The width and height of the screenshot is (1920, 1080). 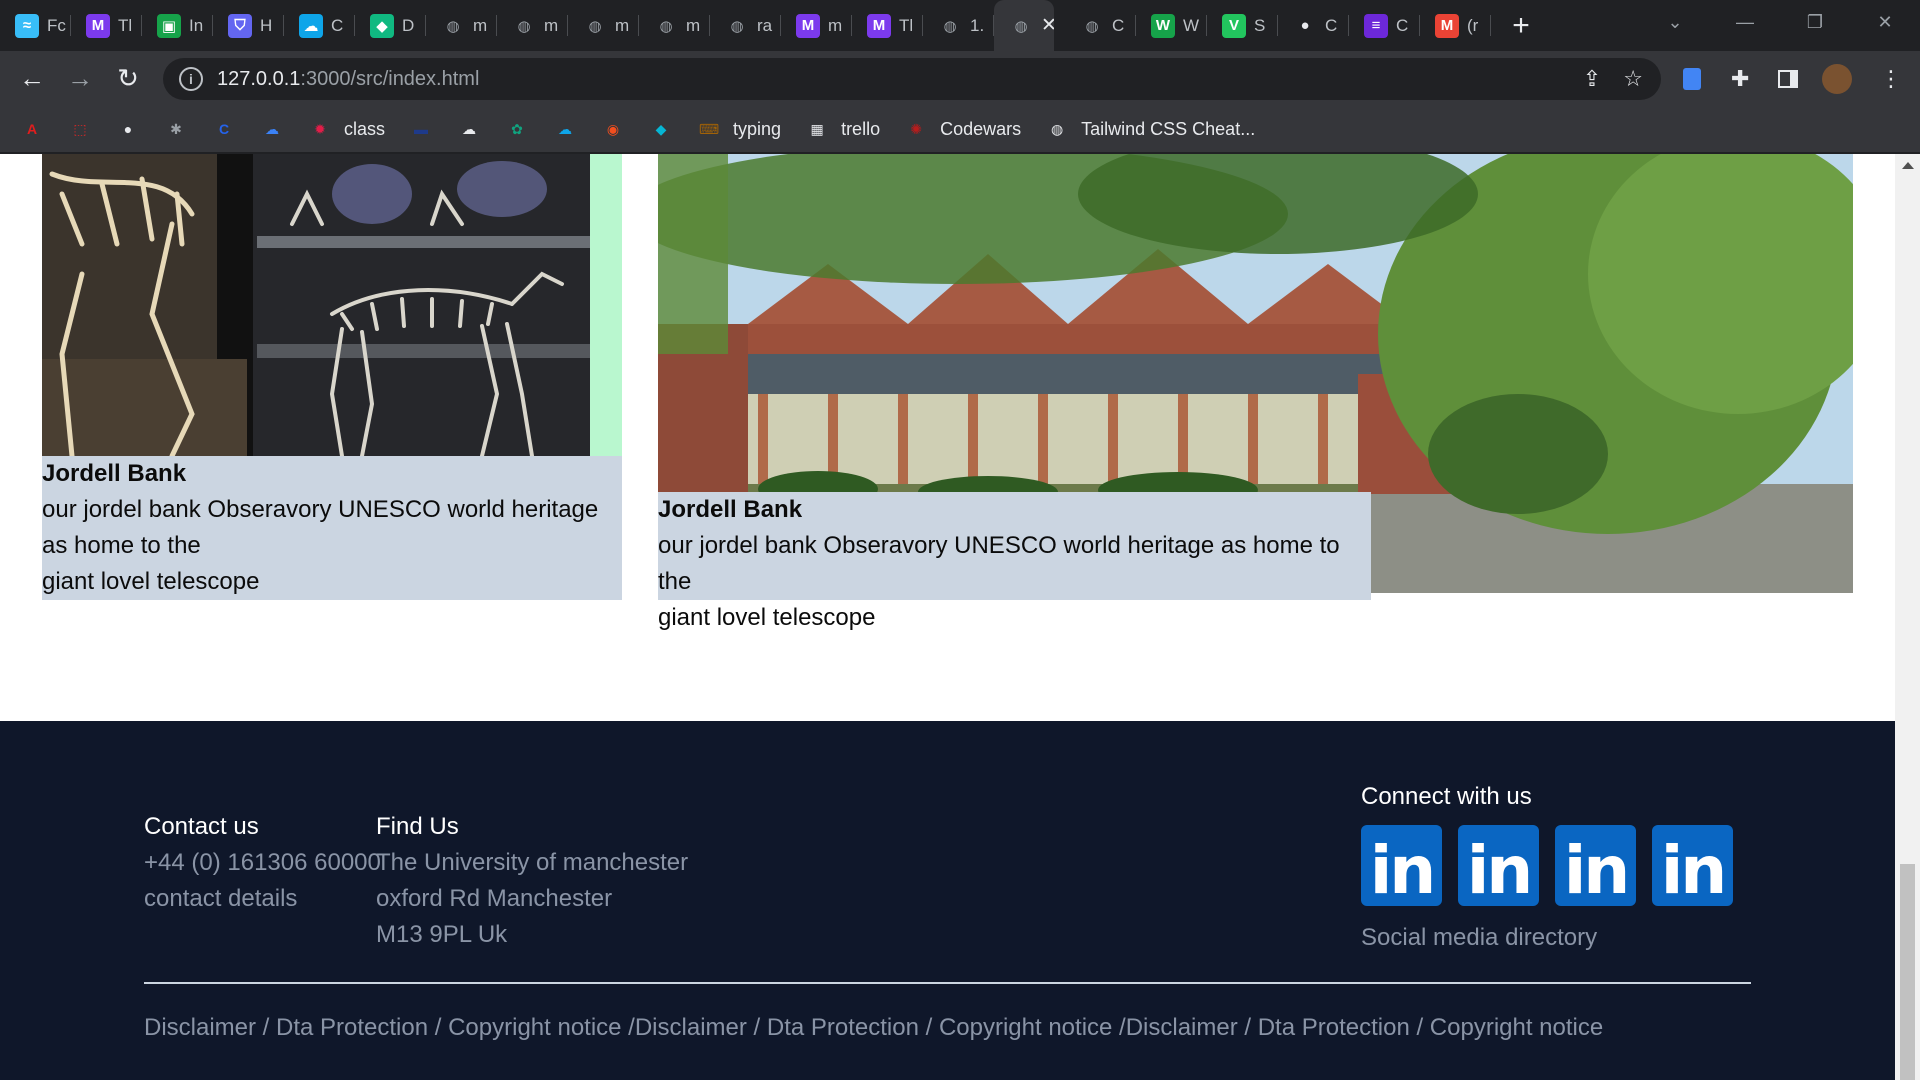 What do you see at coordinates (421, 129) in the screenshot?
I see `bookmark-item: ▬` at bounding box center [421, 129].